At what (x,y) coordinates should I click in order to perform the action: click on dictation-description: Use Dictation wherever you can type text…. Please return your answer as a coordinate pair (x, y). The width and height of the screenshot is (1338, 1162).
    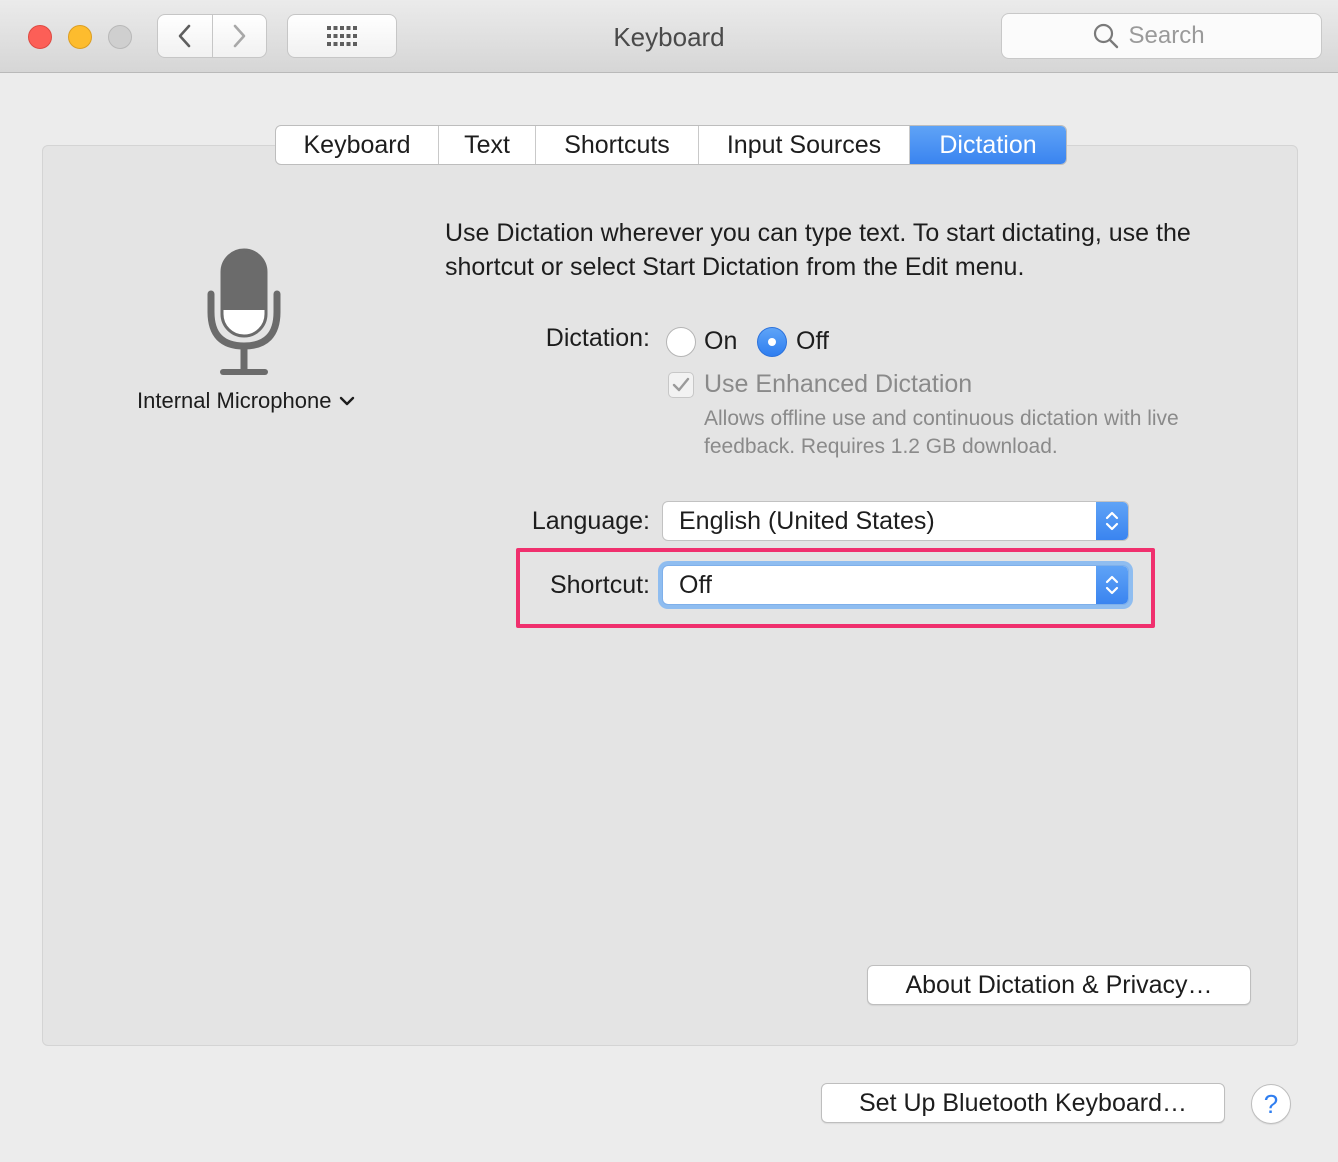
    Looking at the image, I should click on (818, 250).